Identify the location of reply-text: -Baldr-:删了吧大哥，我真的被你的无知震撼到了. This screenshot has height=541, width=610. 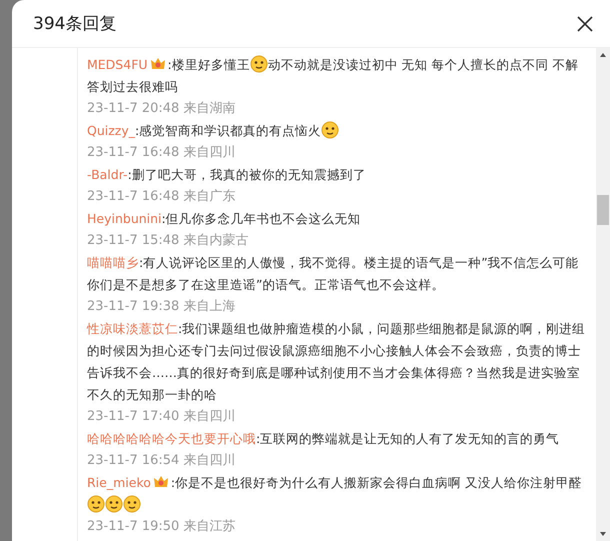
(227, 175).